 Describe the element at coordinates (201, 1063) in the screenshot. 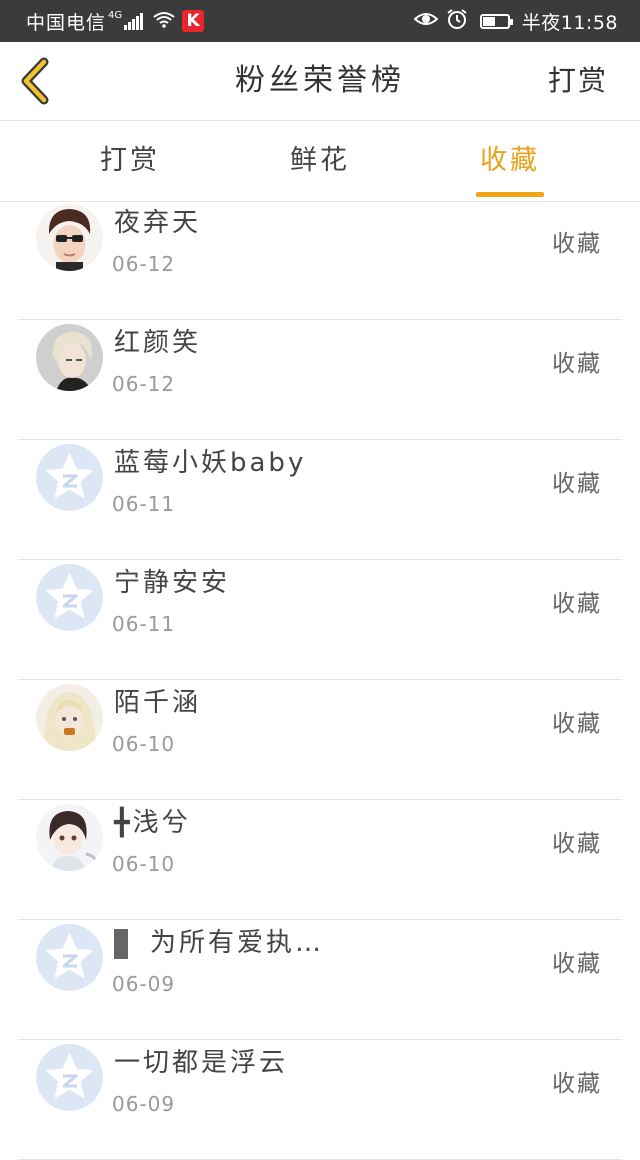

I see `user-name-text: 一切都是浮云` at that location.